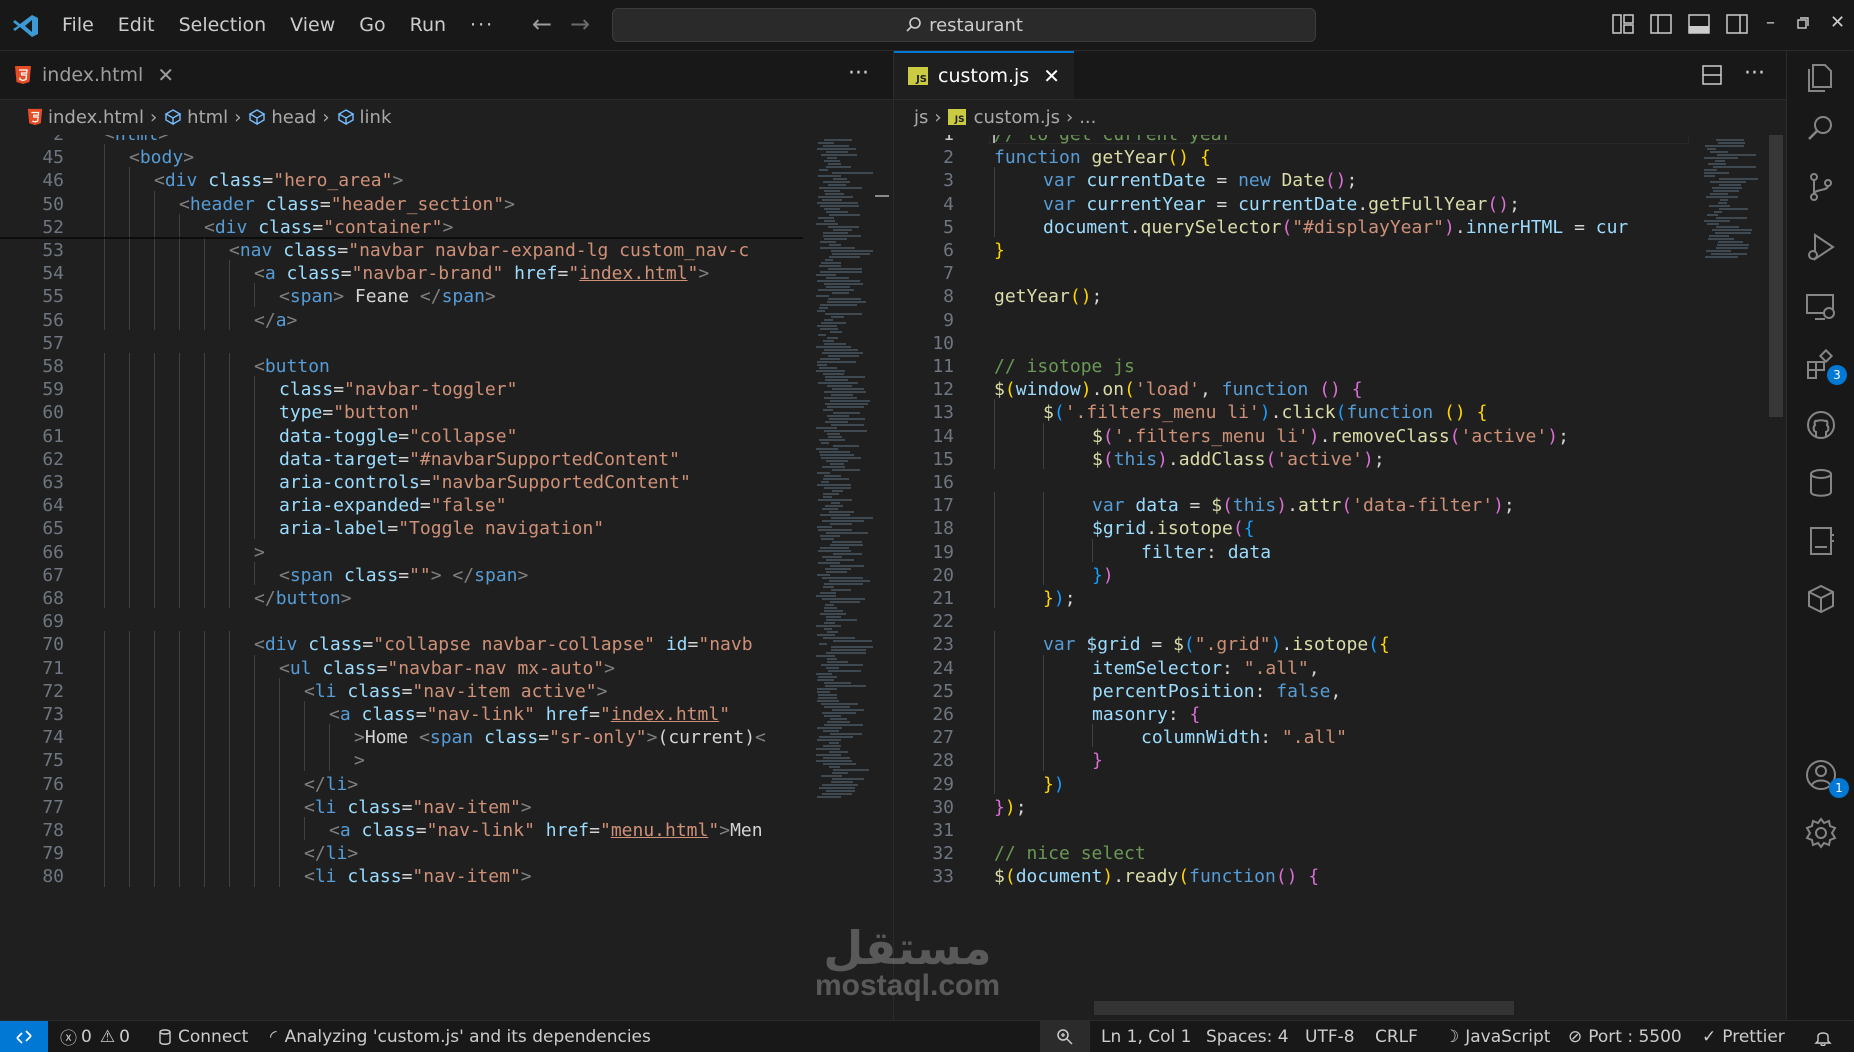  Describe the element at coordinates (1737, 24) in the screenshot. I see `toggle-secondary-sidebar-icon` at that location.